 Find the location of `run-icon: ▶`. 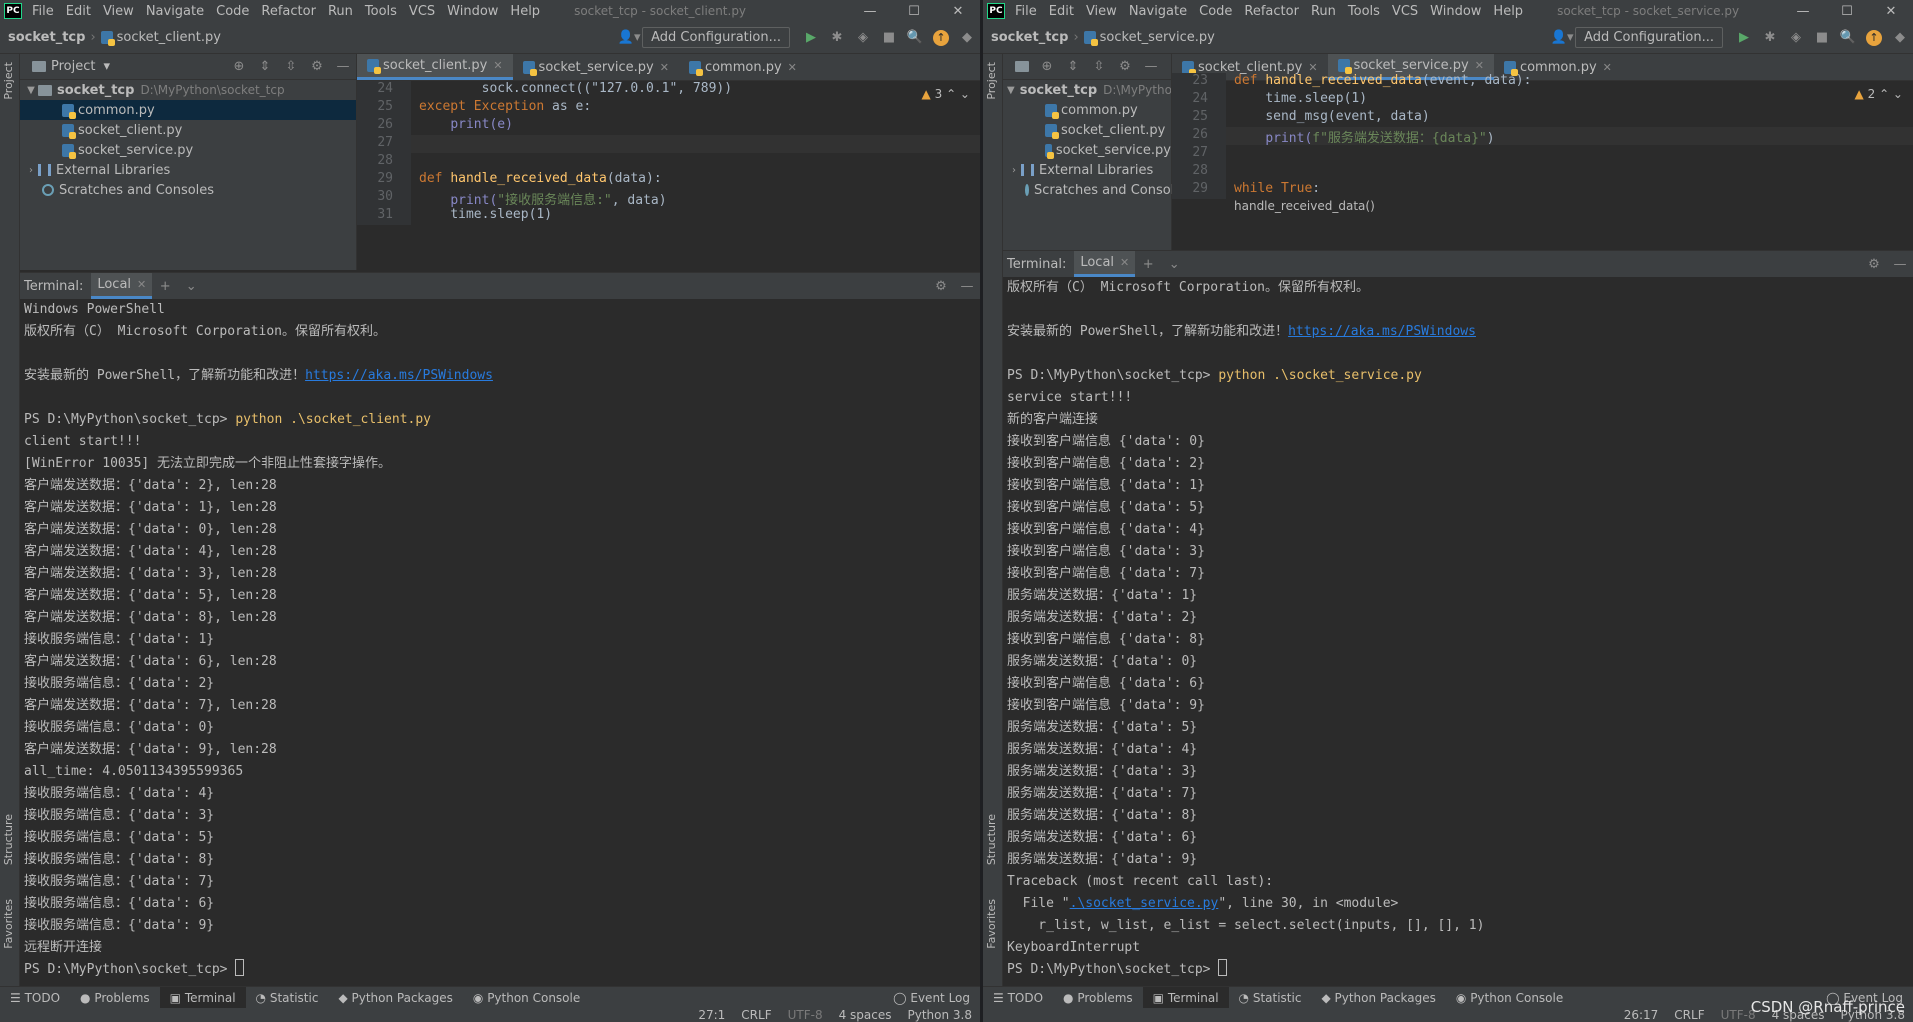

run-icon: ▶ is located at coordinates (1744, 37).